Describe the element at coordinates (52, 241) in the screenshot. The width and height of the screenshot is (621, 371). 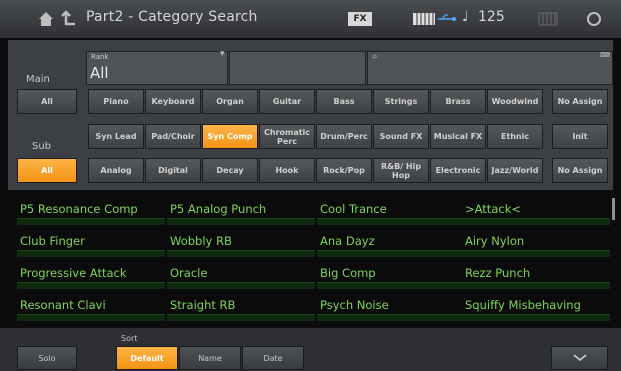
I see `item-label: Club Finger` at that location.